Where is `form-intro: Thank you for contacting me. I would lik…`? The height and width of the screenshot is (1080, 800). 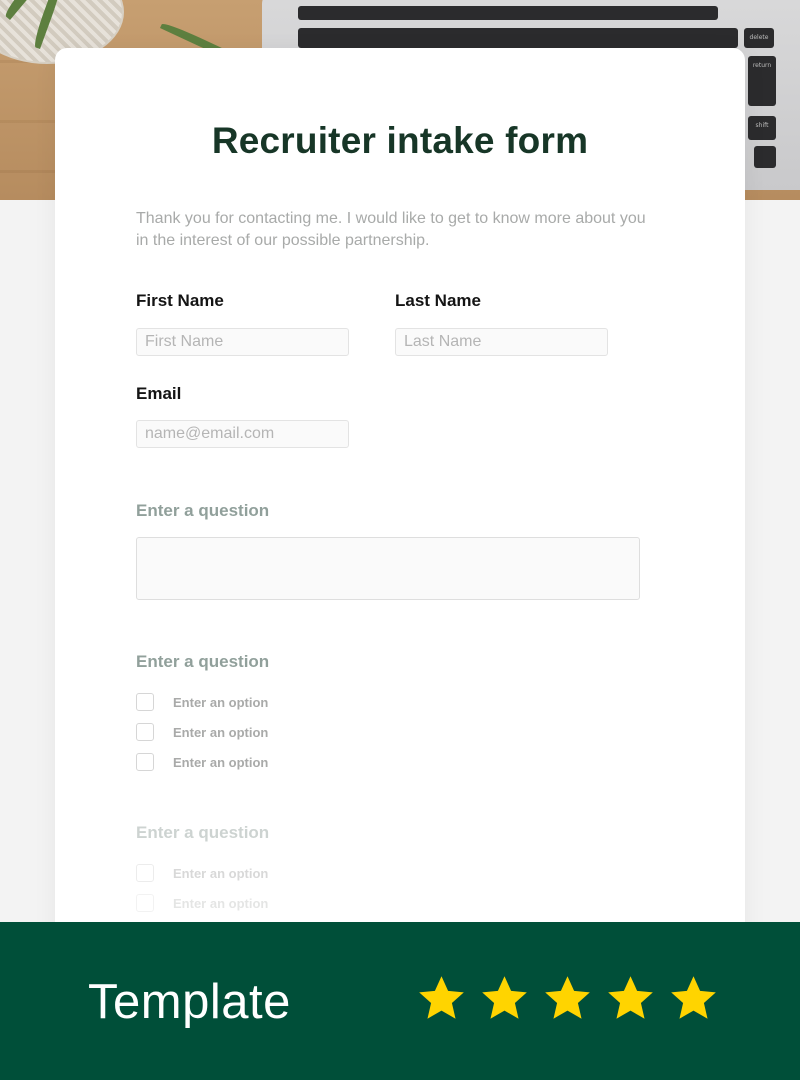
form-intro: Thank you for contacting me. I would lik… is located at coordinates (391, 229).